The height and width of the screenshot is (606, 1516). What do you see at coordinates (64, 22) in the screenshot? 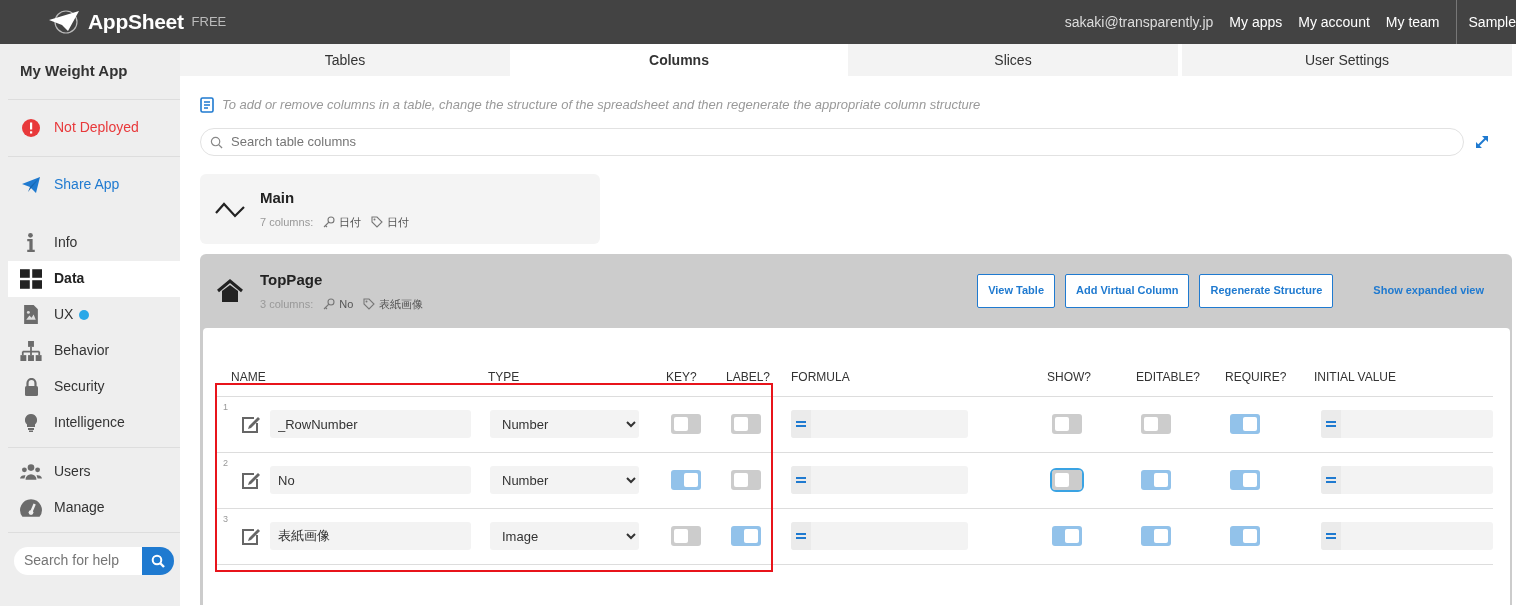
I see `paper-plane-logo-icon` at bounding box center [64, 22].